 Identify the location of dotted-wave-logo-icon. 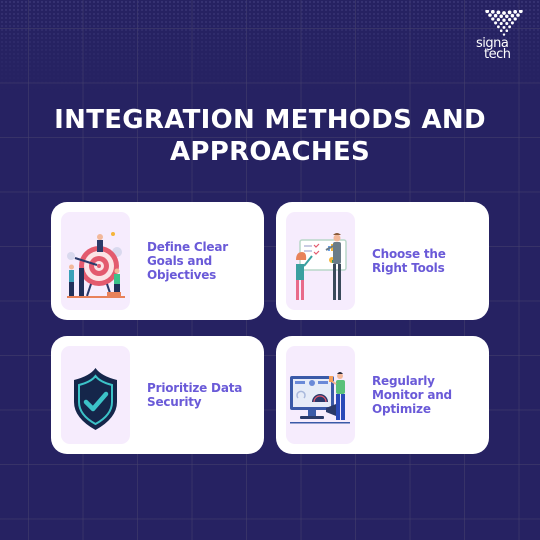
(504, 23).